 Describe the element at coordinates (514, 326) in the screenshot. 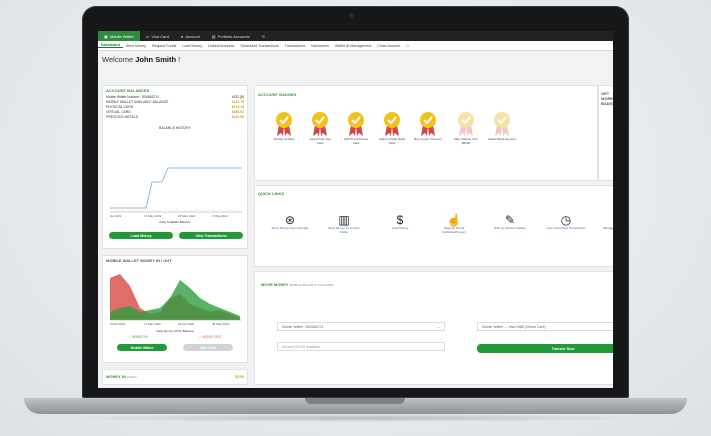

I see `to-account-value: Mobile Wallet → Visa 9488 (Virtual Card)` at that location.